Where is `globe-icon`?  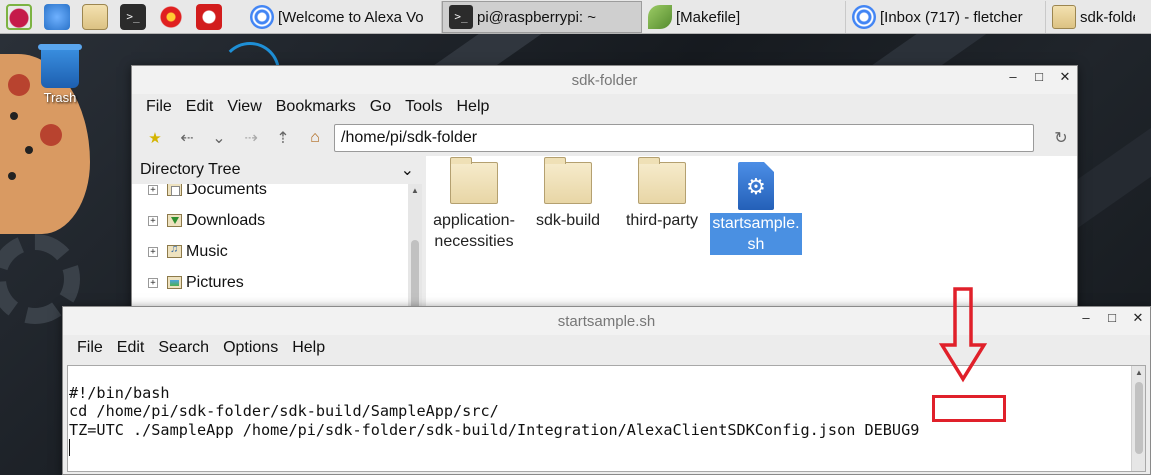
globe-icon is located at coordinates (57, 16).